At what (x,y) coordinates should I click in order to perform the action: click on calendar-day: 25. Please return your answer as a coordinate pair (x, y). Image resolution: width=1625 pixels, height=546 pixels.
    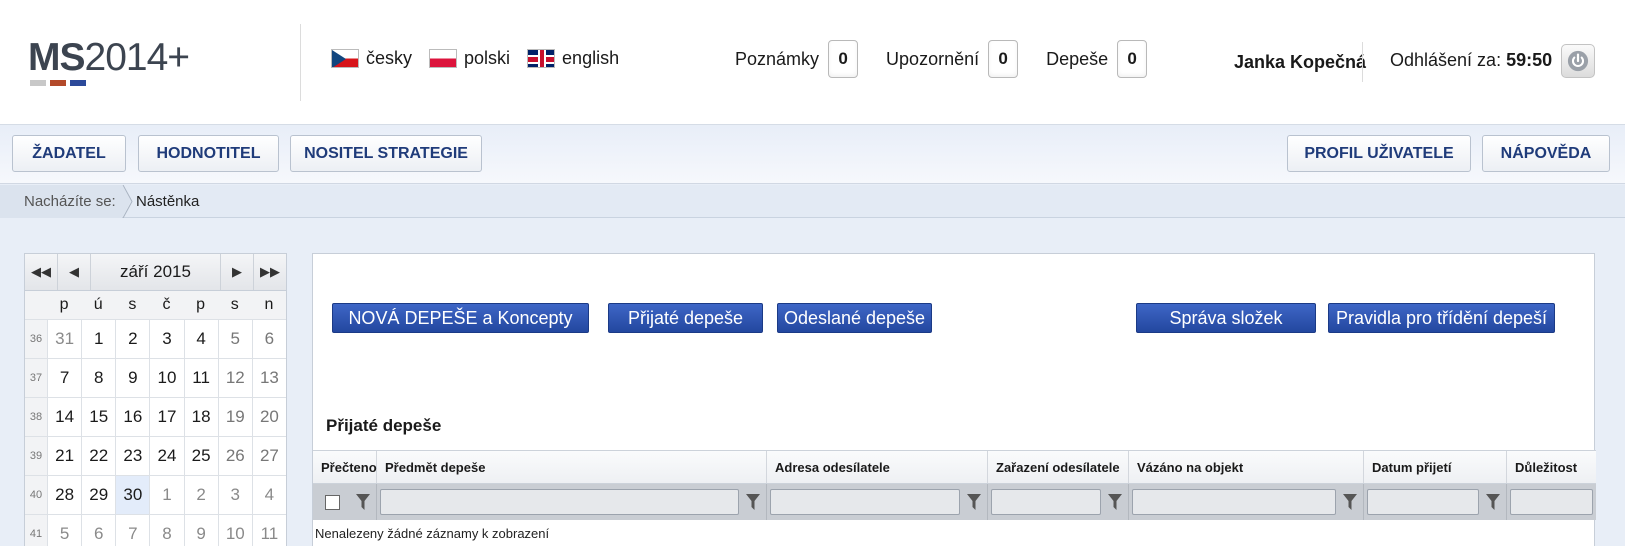
    Looking at the image, I should click on (200, 455).